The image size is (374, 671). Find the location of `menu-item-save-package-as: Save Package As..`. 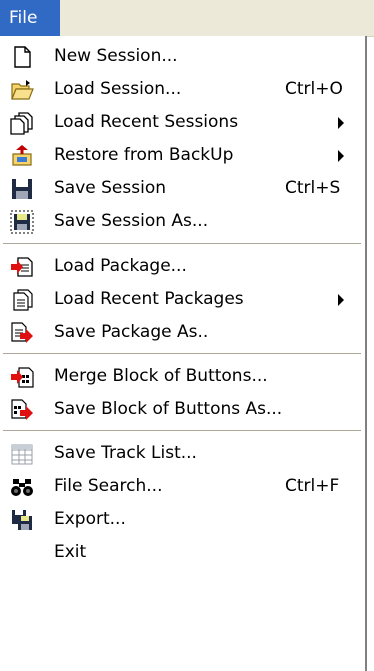

menu-item-save-package-as: Save Package As.. is located at coordinates (182, 332).